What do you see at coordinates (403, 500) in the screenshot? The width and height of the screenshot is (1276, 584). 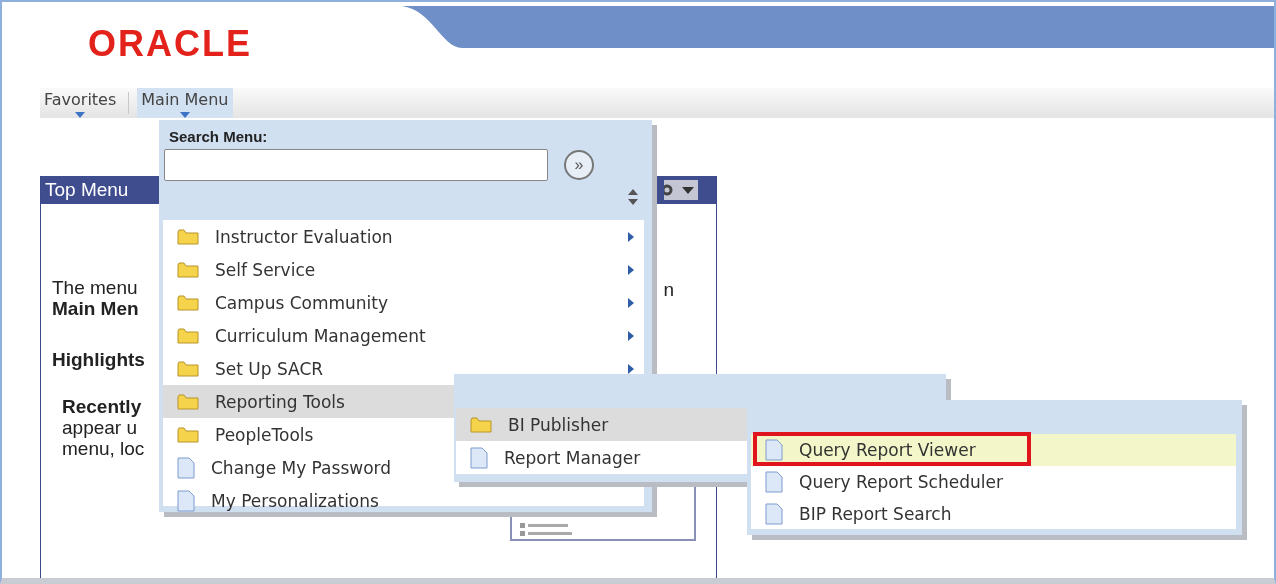 I see `menu-item: My Personalizations` at bounding box center [403, 500].